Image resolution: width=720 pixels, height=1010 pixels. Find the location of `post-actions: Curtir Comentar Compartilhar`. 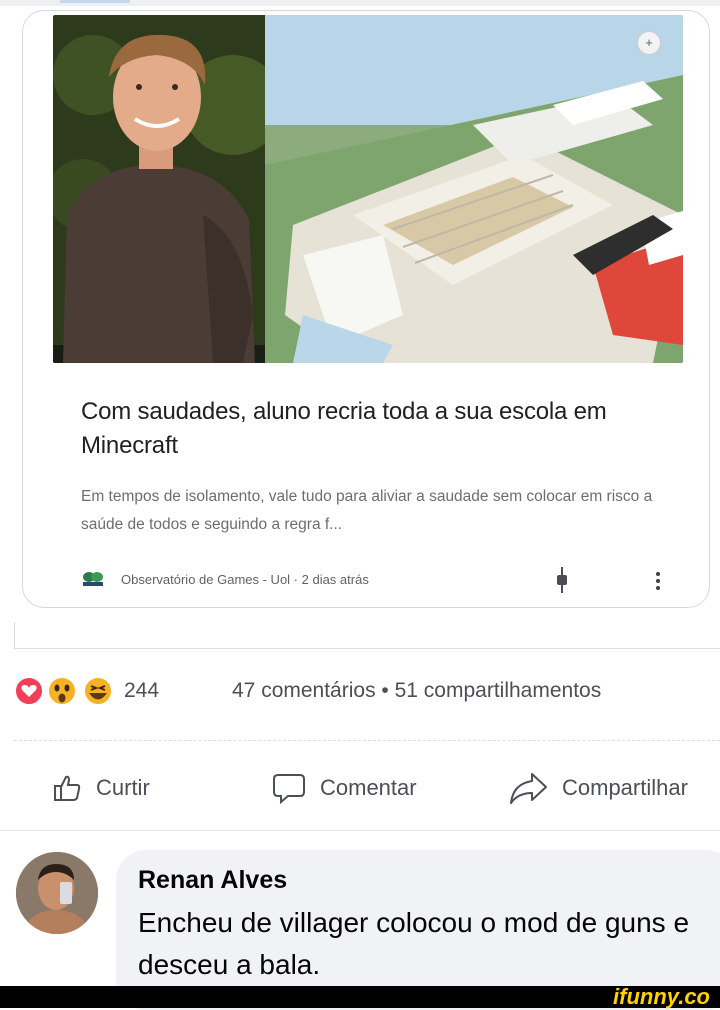

post-actions: Curtir Comentar Compartilhar is located at coordinates (360, 788).